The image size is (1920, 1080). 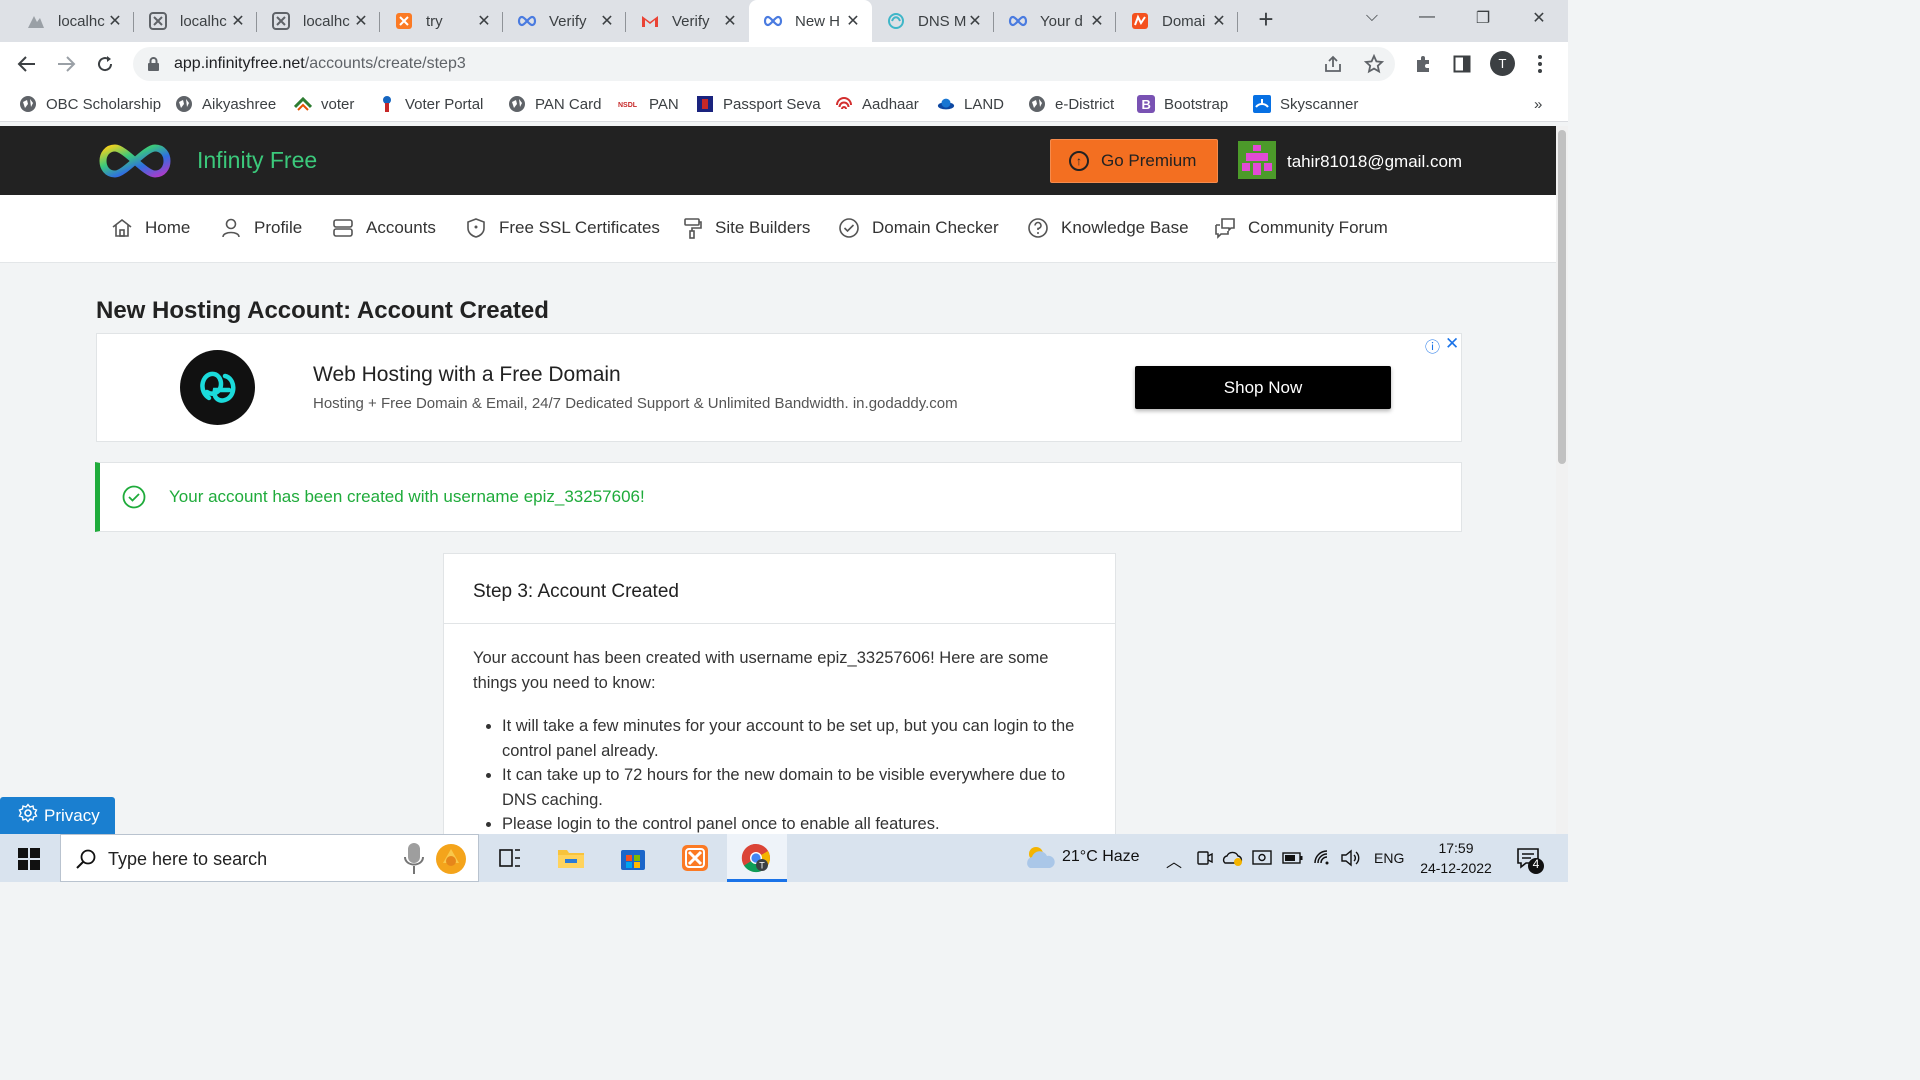 I want to click on microsoft-store-icon, so click(x=633, y=858).